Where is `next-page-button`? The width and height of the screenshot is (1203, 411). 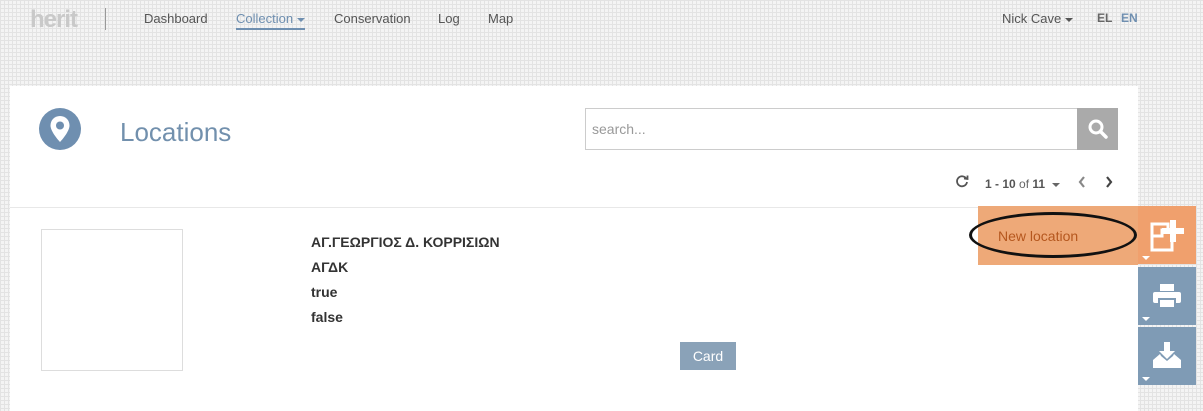 next-page-button is located at coordinates (1109, 184).